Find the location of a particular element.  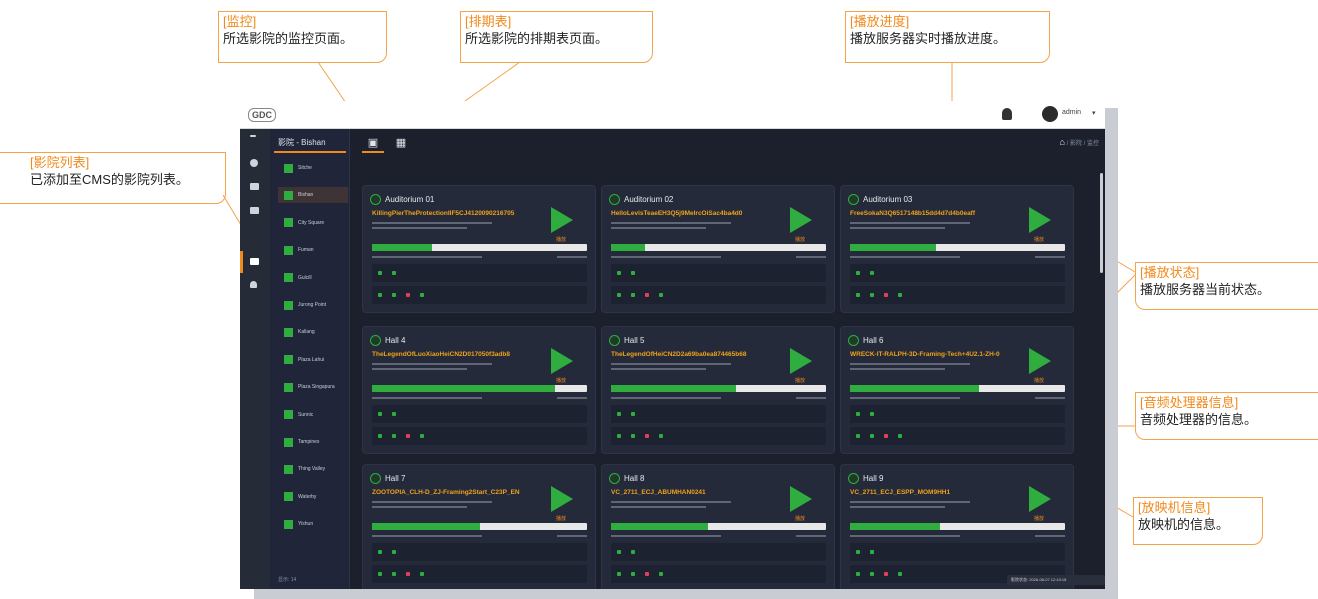

vertical-scrollbar is located at coordinates (1101, 223).